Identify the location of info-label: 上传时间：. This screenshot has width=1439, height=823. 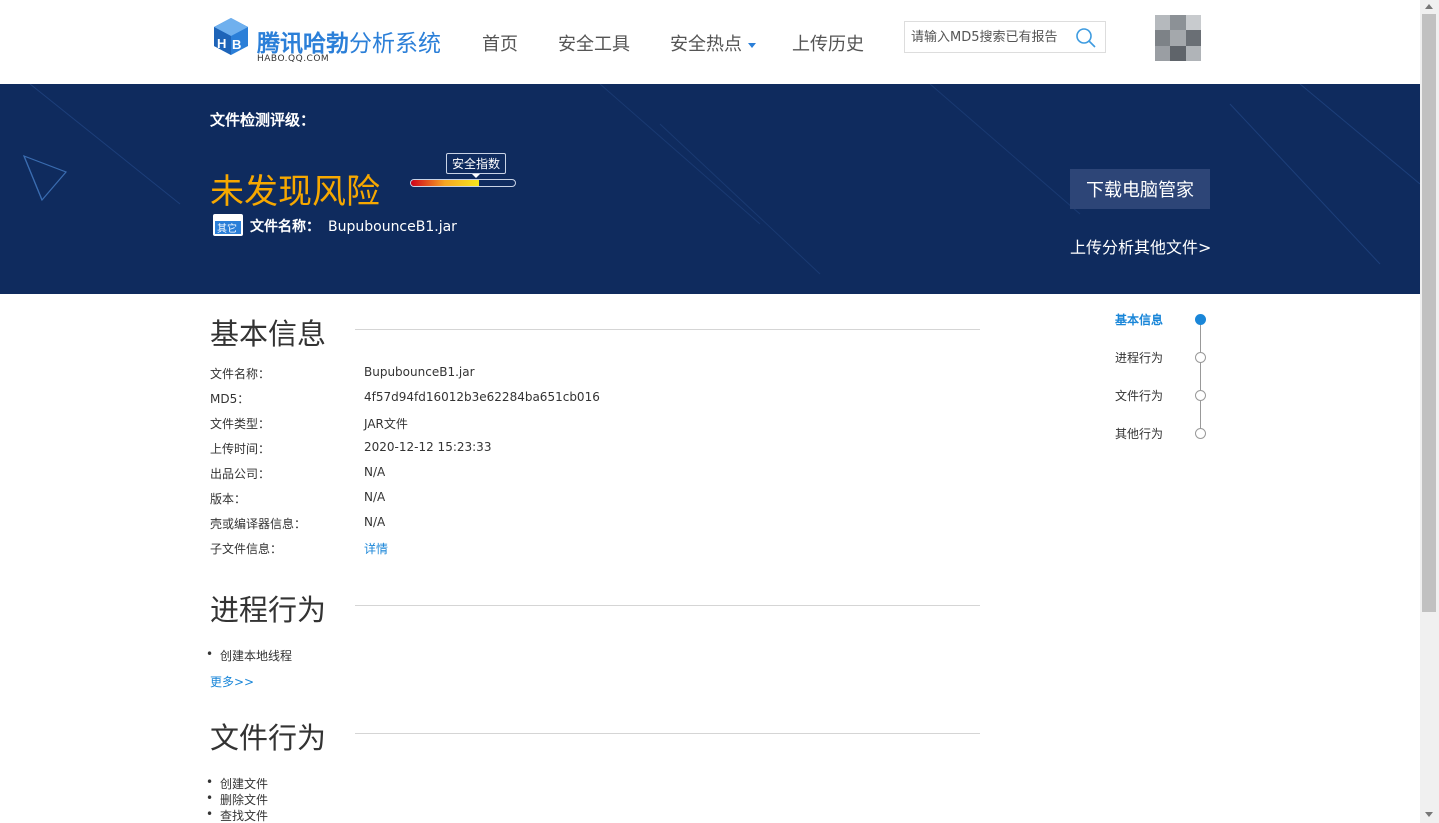
(240, 449).